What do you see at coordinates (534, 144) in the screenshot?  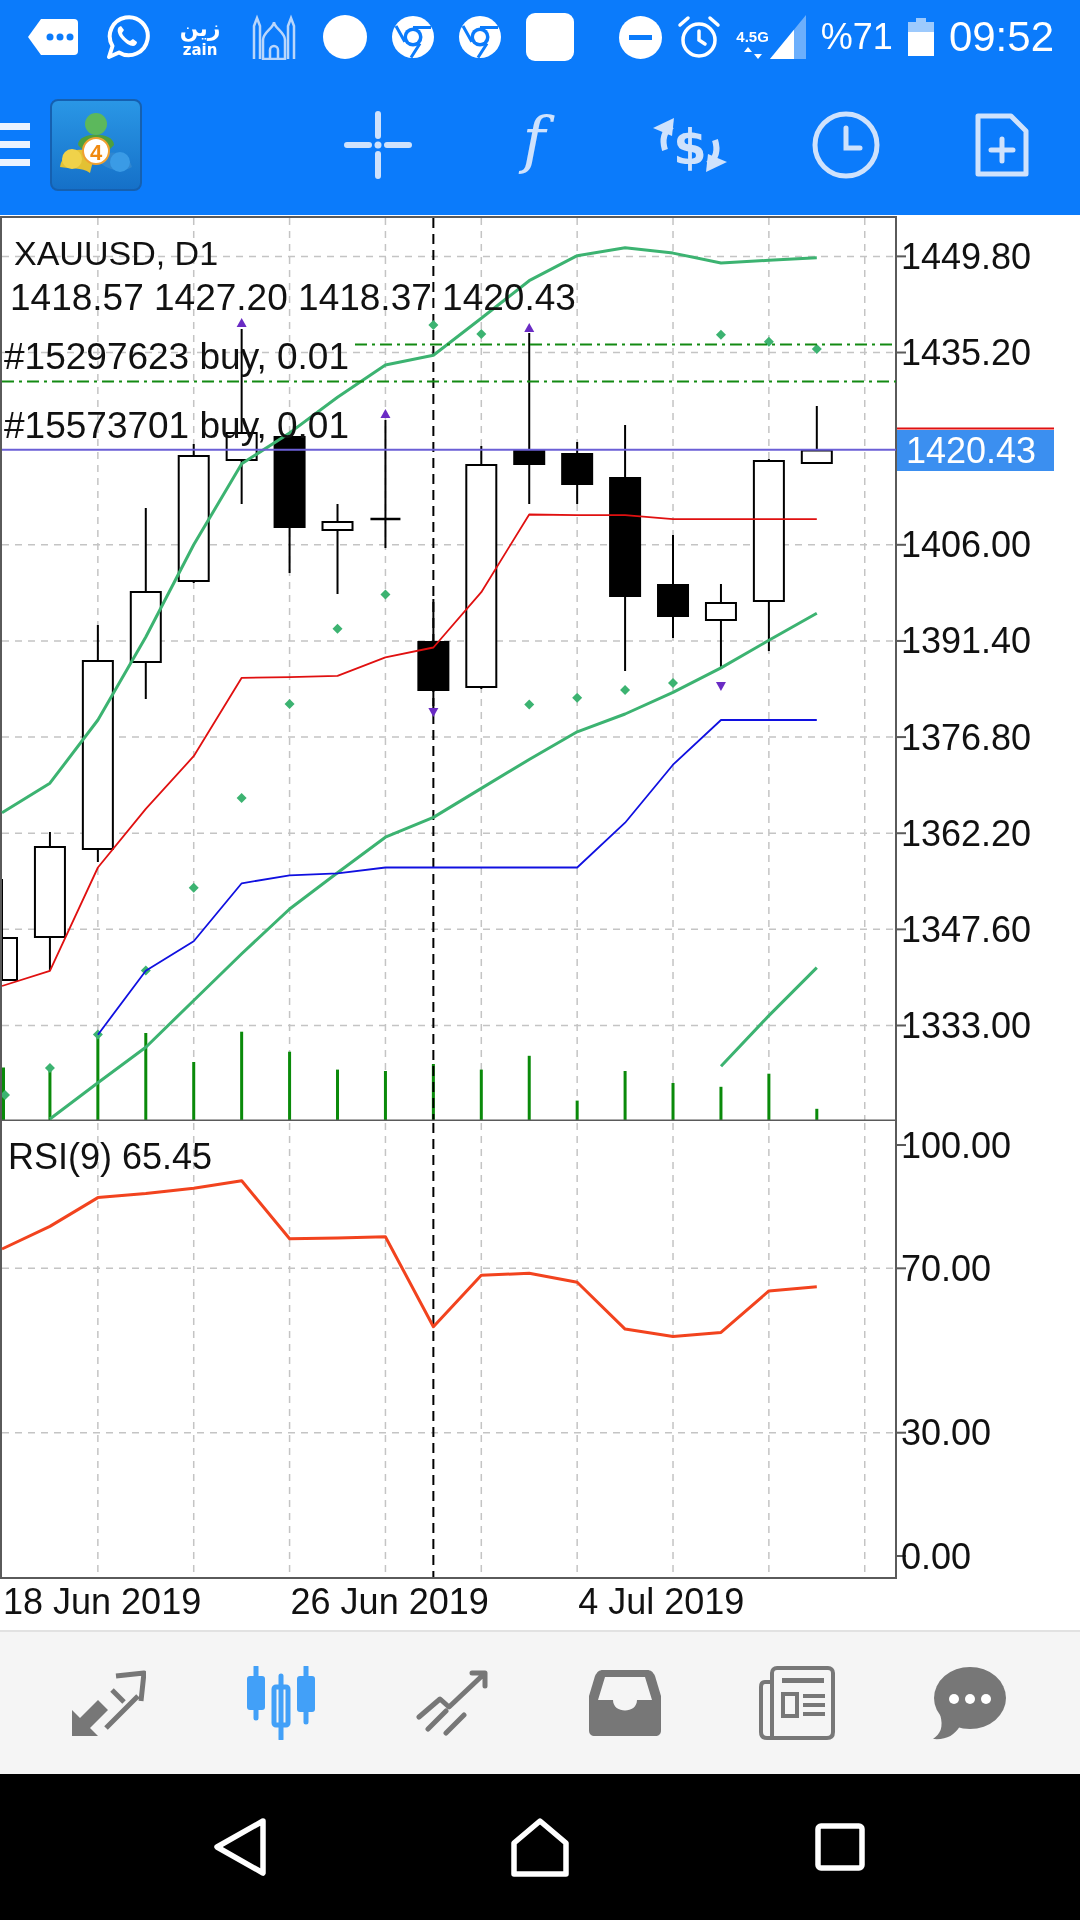 I see `function-icon: f` at bounding box center [534, 144].